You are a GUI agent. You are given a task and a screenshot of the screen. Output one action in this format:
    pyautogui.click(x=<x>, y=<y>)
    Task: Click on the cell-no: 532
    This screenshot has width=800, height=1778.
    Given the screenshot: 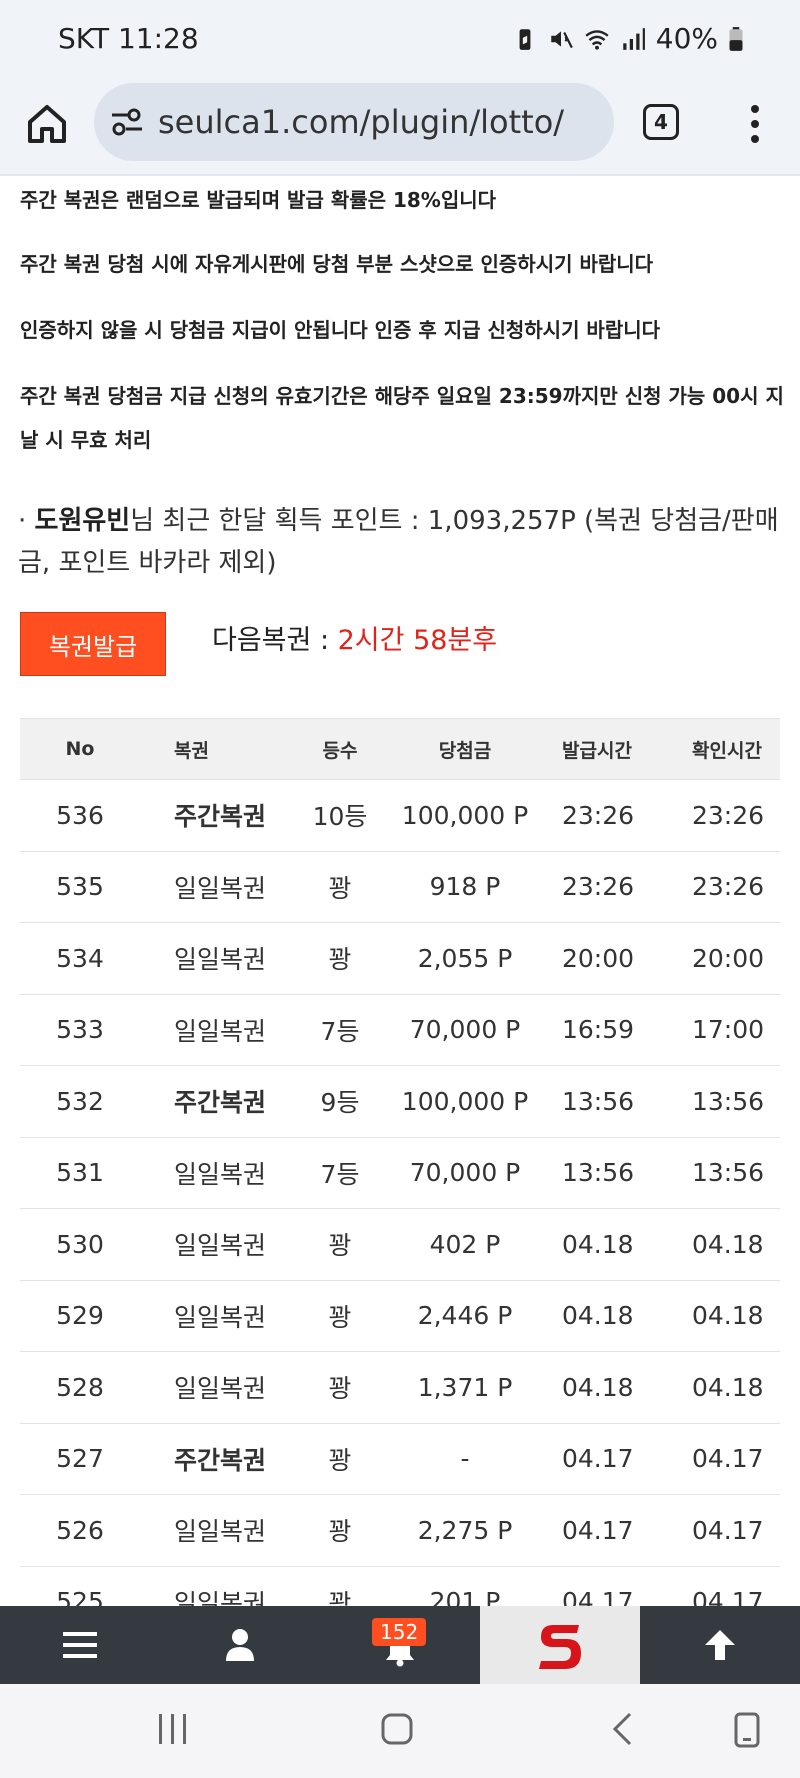 What is the action you would take?
    pyautogui.click(x=80, y=1101)
    